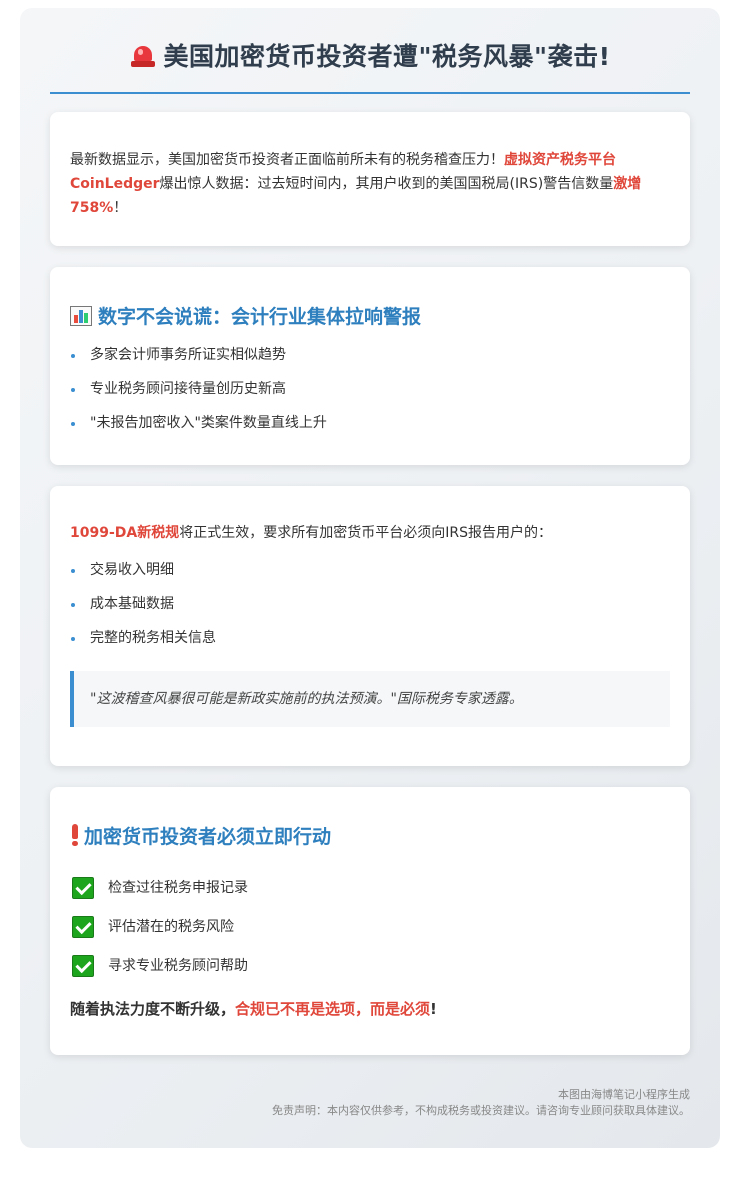 This screenshot has width=740, height=1179. Describe the element at coordinates (208, 837) in the screenshot. I see `action-title-text: 加密货币投资者必须立即行动` at that location.